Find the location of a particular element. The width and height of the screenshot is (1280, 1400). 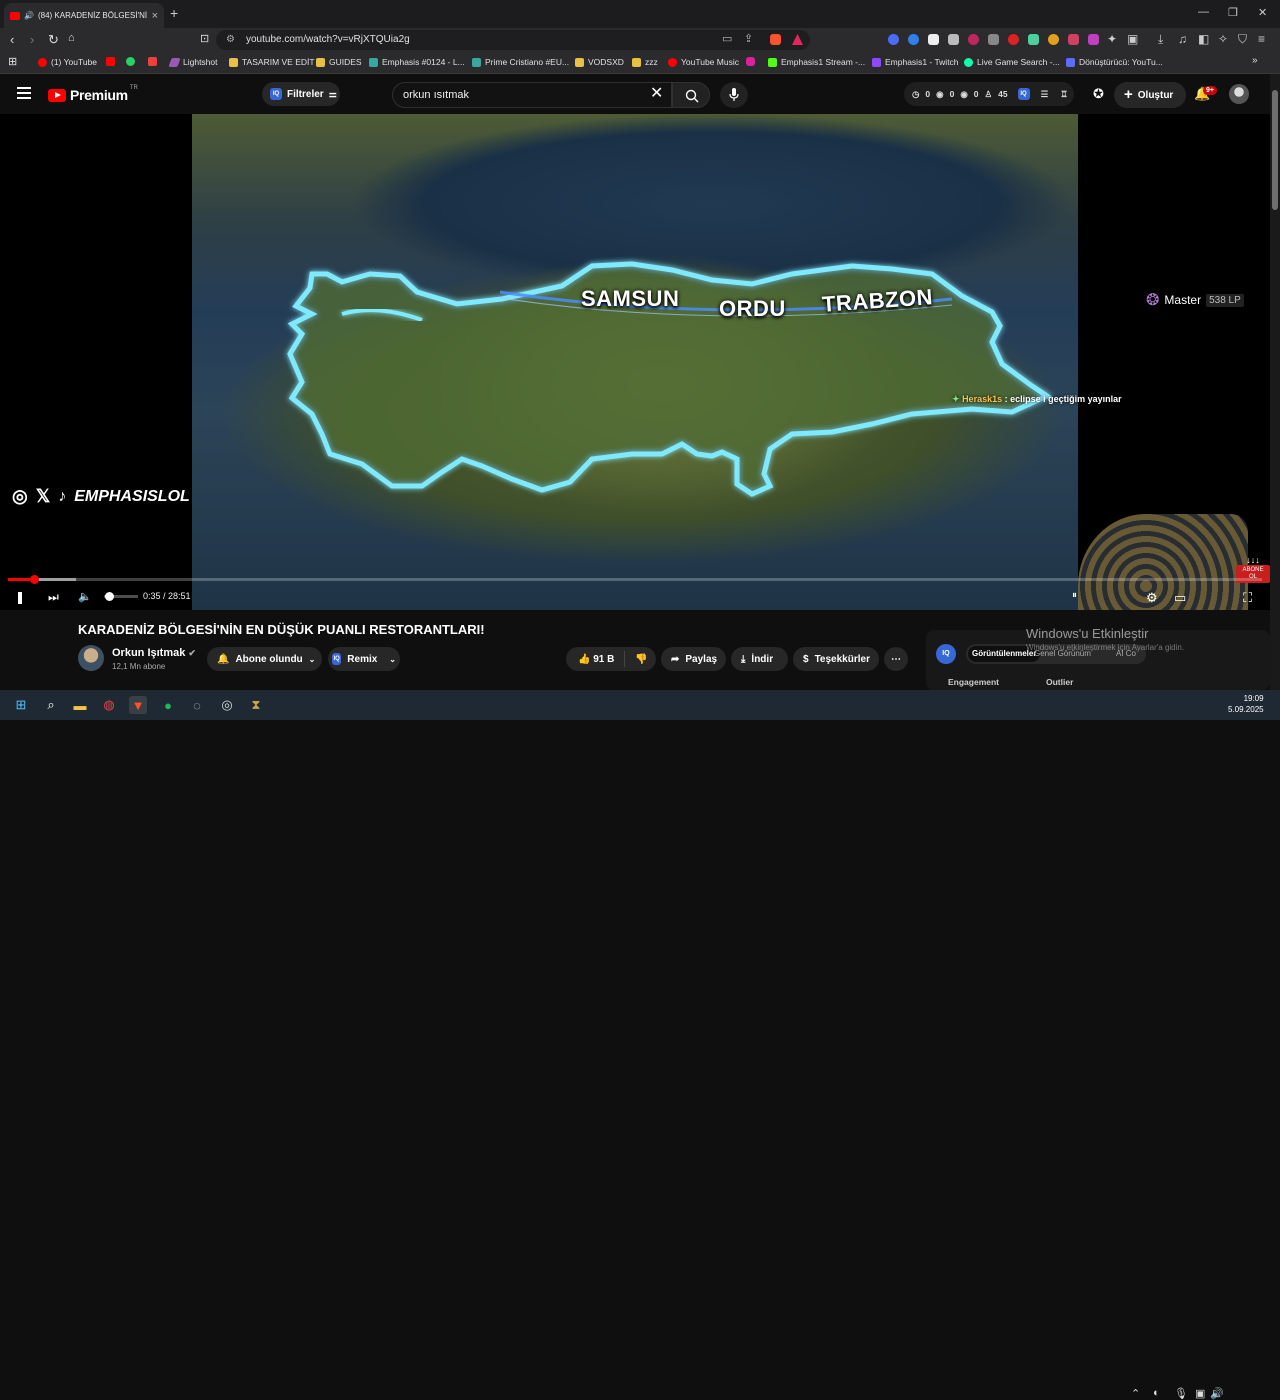

browser-tab-active: 🔊 (84) KARADENİZ BÖLGESİ'Nİ × is located at coordinates (84, 15).